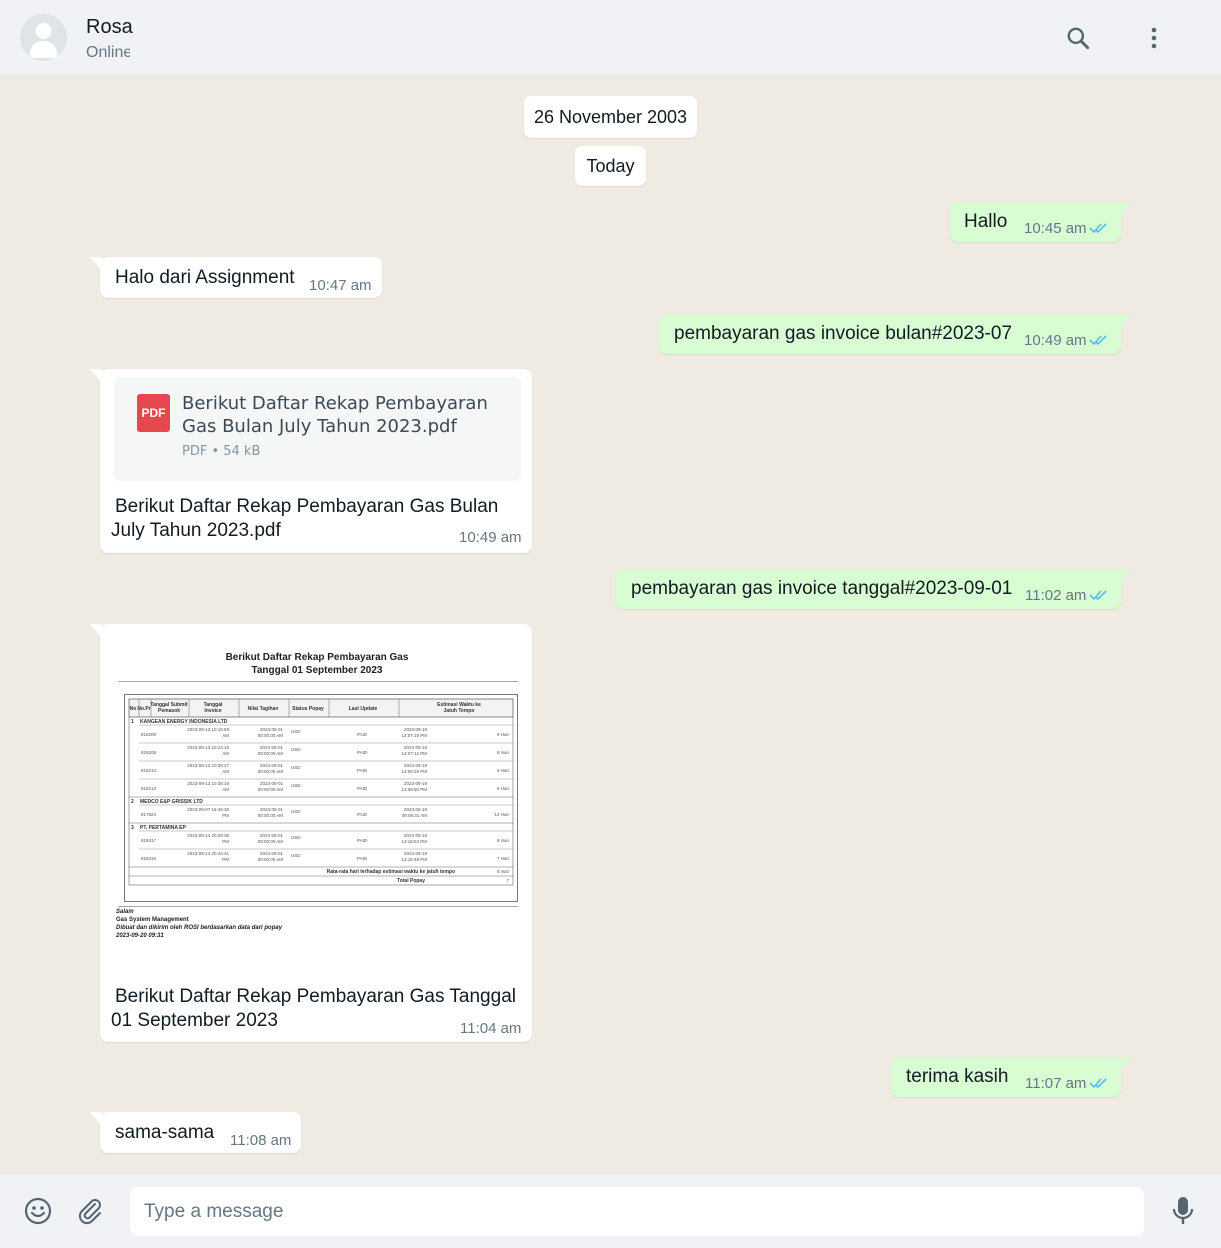  What do you see at coordinates (169, 711) in the screenshot?
I see `table-header-cell: Pemasok` at bounding box center [169, 711].